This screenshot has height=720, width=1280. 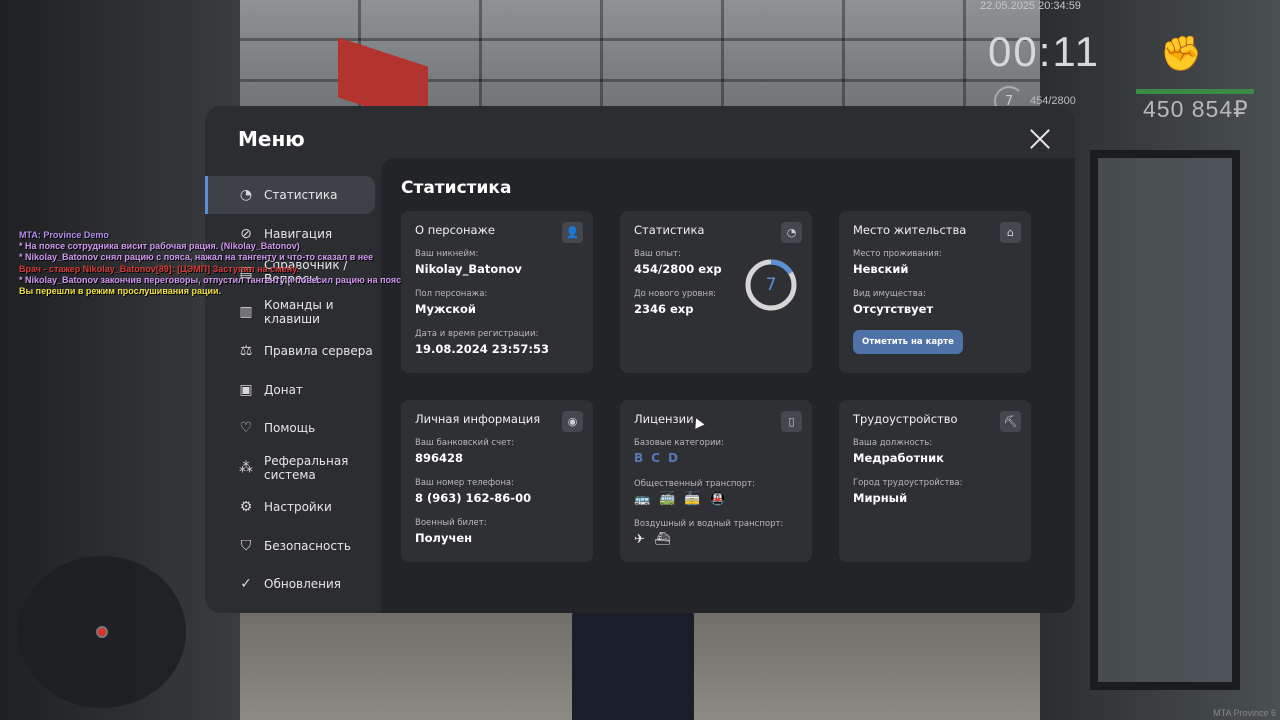 What do you see at coordinates (1244, 713) in the screenshot?
I see `watermark: MTA Province 6` at bounding box center [1244, 713].